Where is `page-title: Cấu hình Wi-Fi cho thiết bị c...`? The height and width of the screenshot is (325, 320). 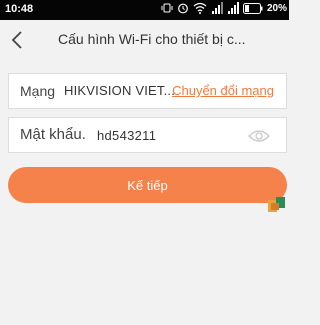
page-title: Cấu hình Wi-Fi cho thiết bị c... is located at coordinates (152, 39).